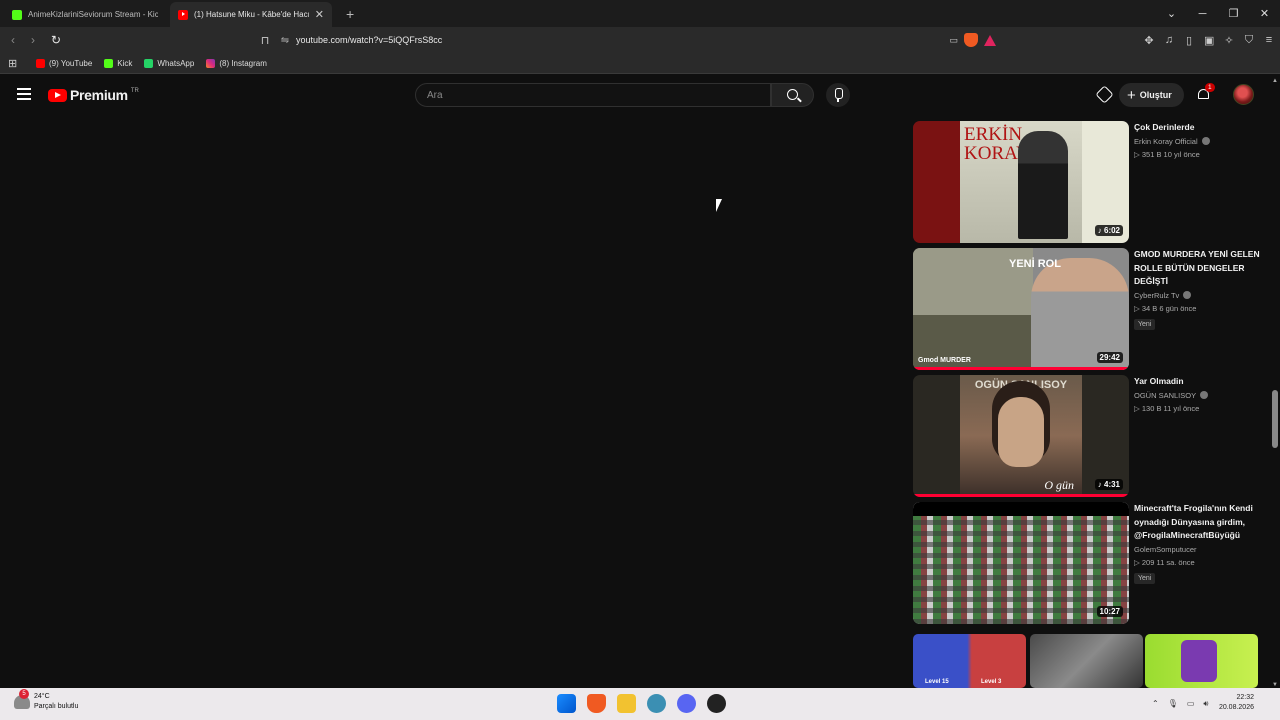 The height and width of the screenshot is (720, 1280). What do you see at coordinates (176, 63) in the screenshot?
I see `bookmark-label: WhatsApp` at bounding box center [176, 63].